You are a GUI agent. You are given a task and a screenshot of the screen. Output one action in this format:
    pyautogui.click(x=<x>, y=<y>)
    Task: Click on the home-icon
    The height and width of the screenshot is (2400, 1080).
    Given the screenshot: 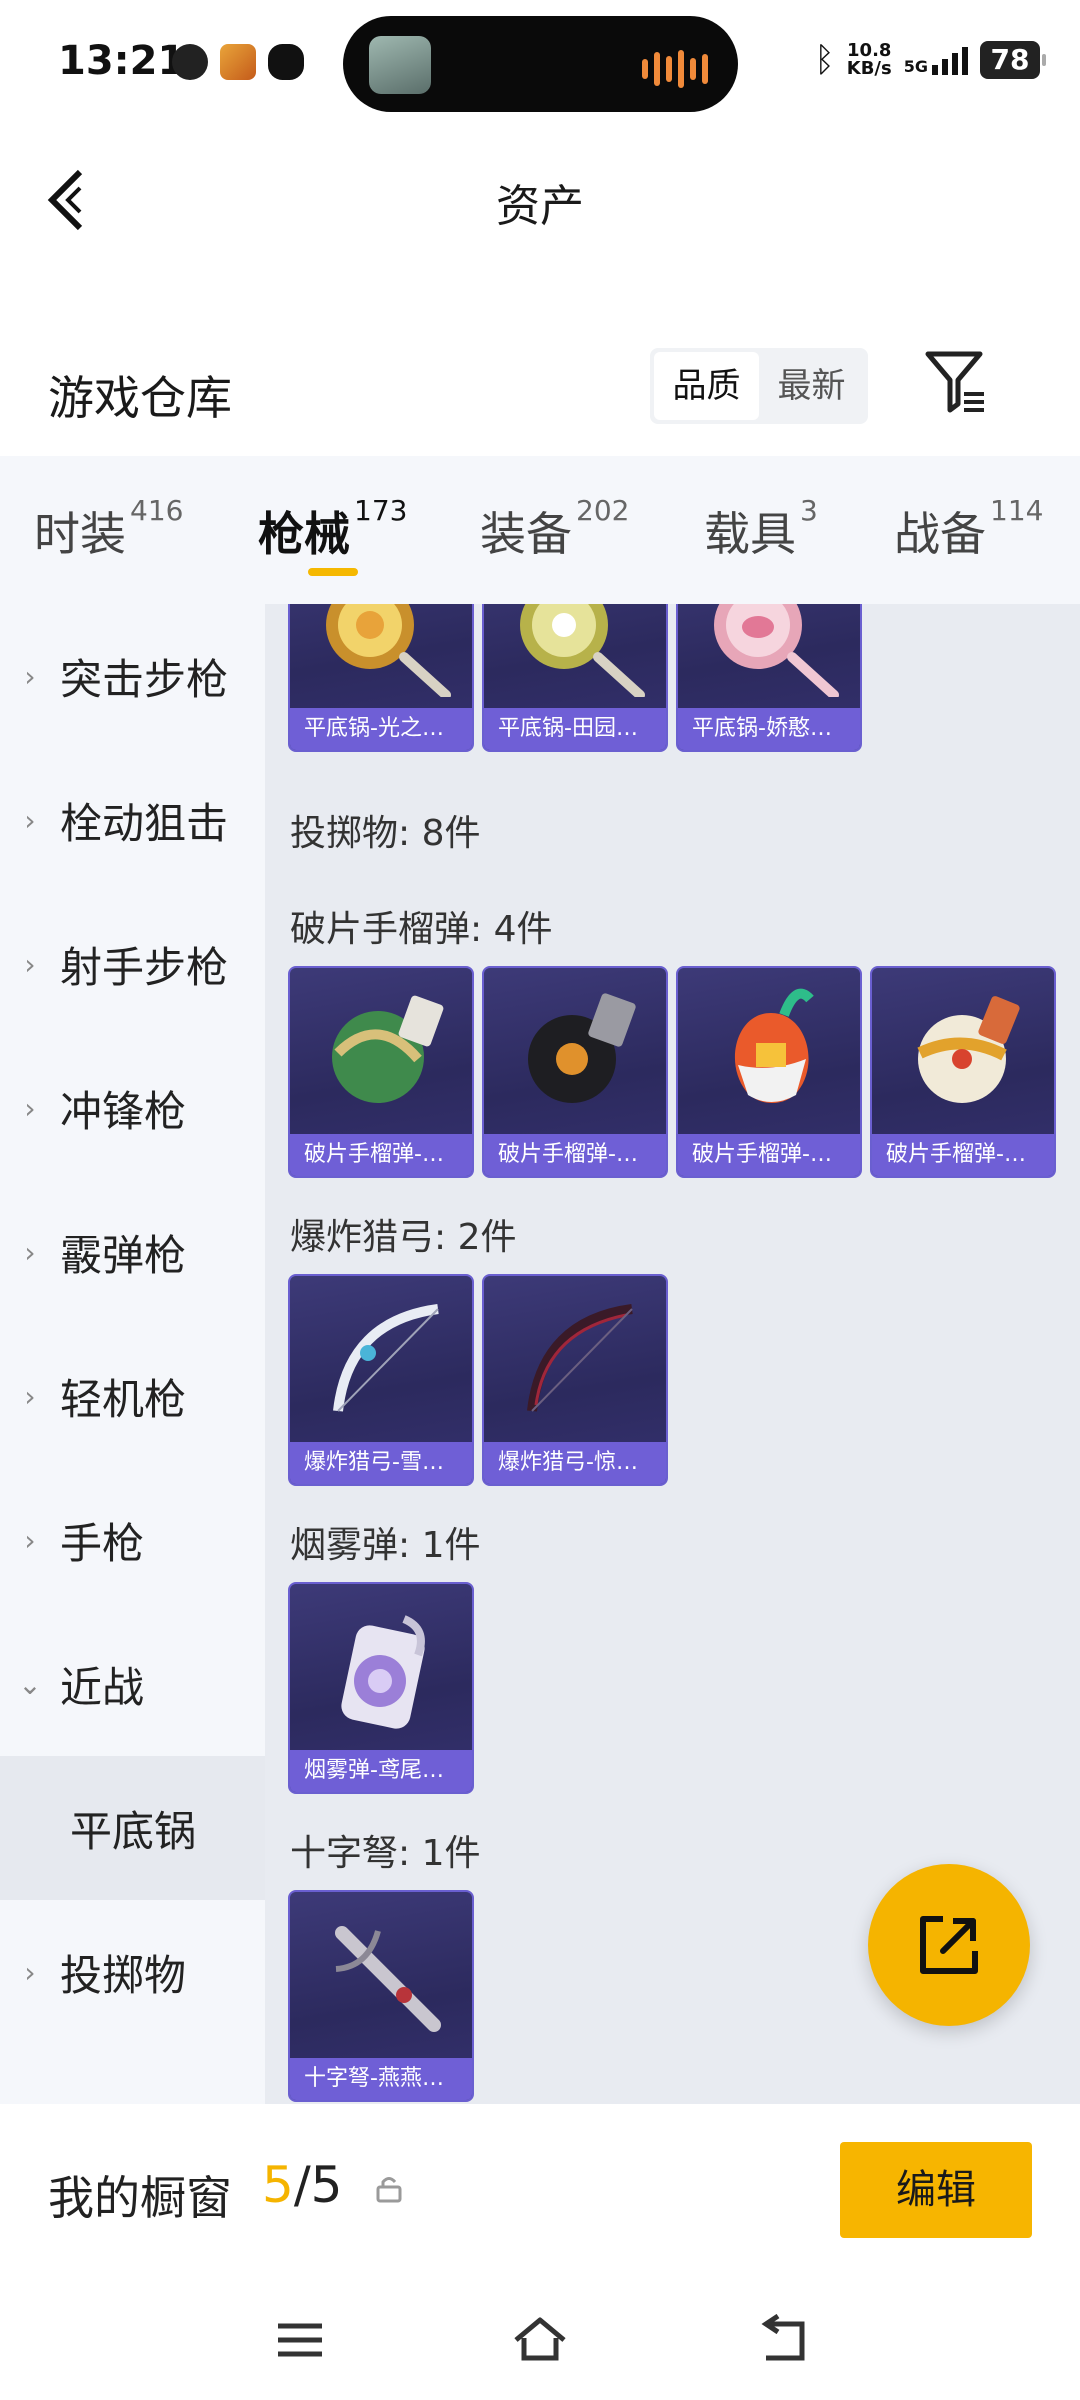 What is the action you would take?
    pyautogui.click(x=540, y=2340)
    